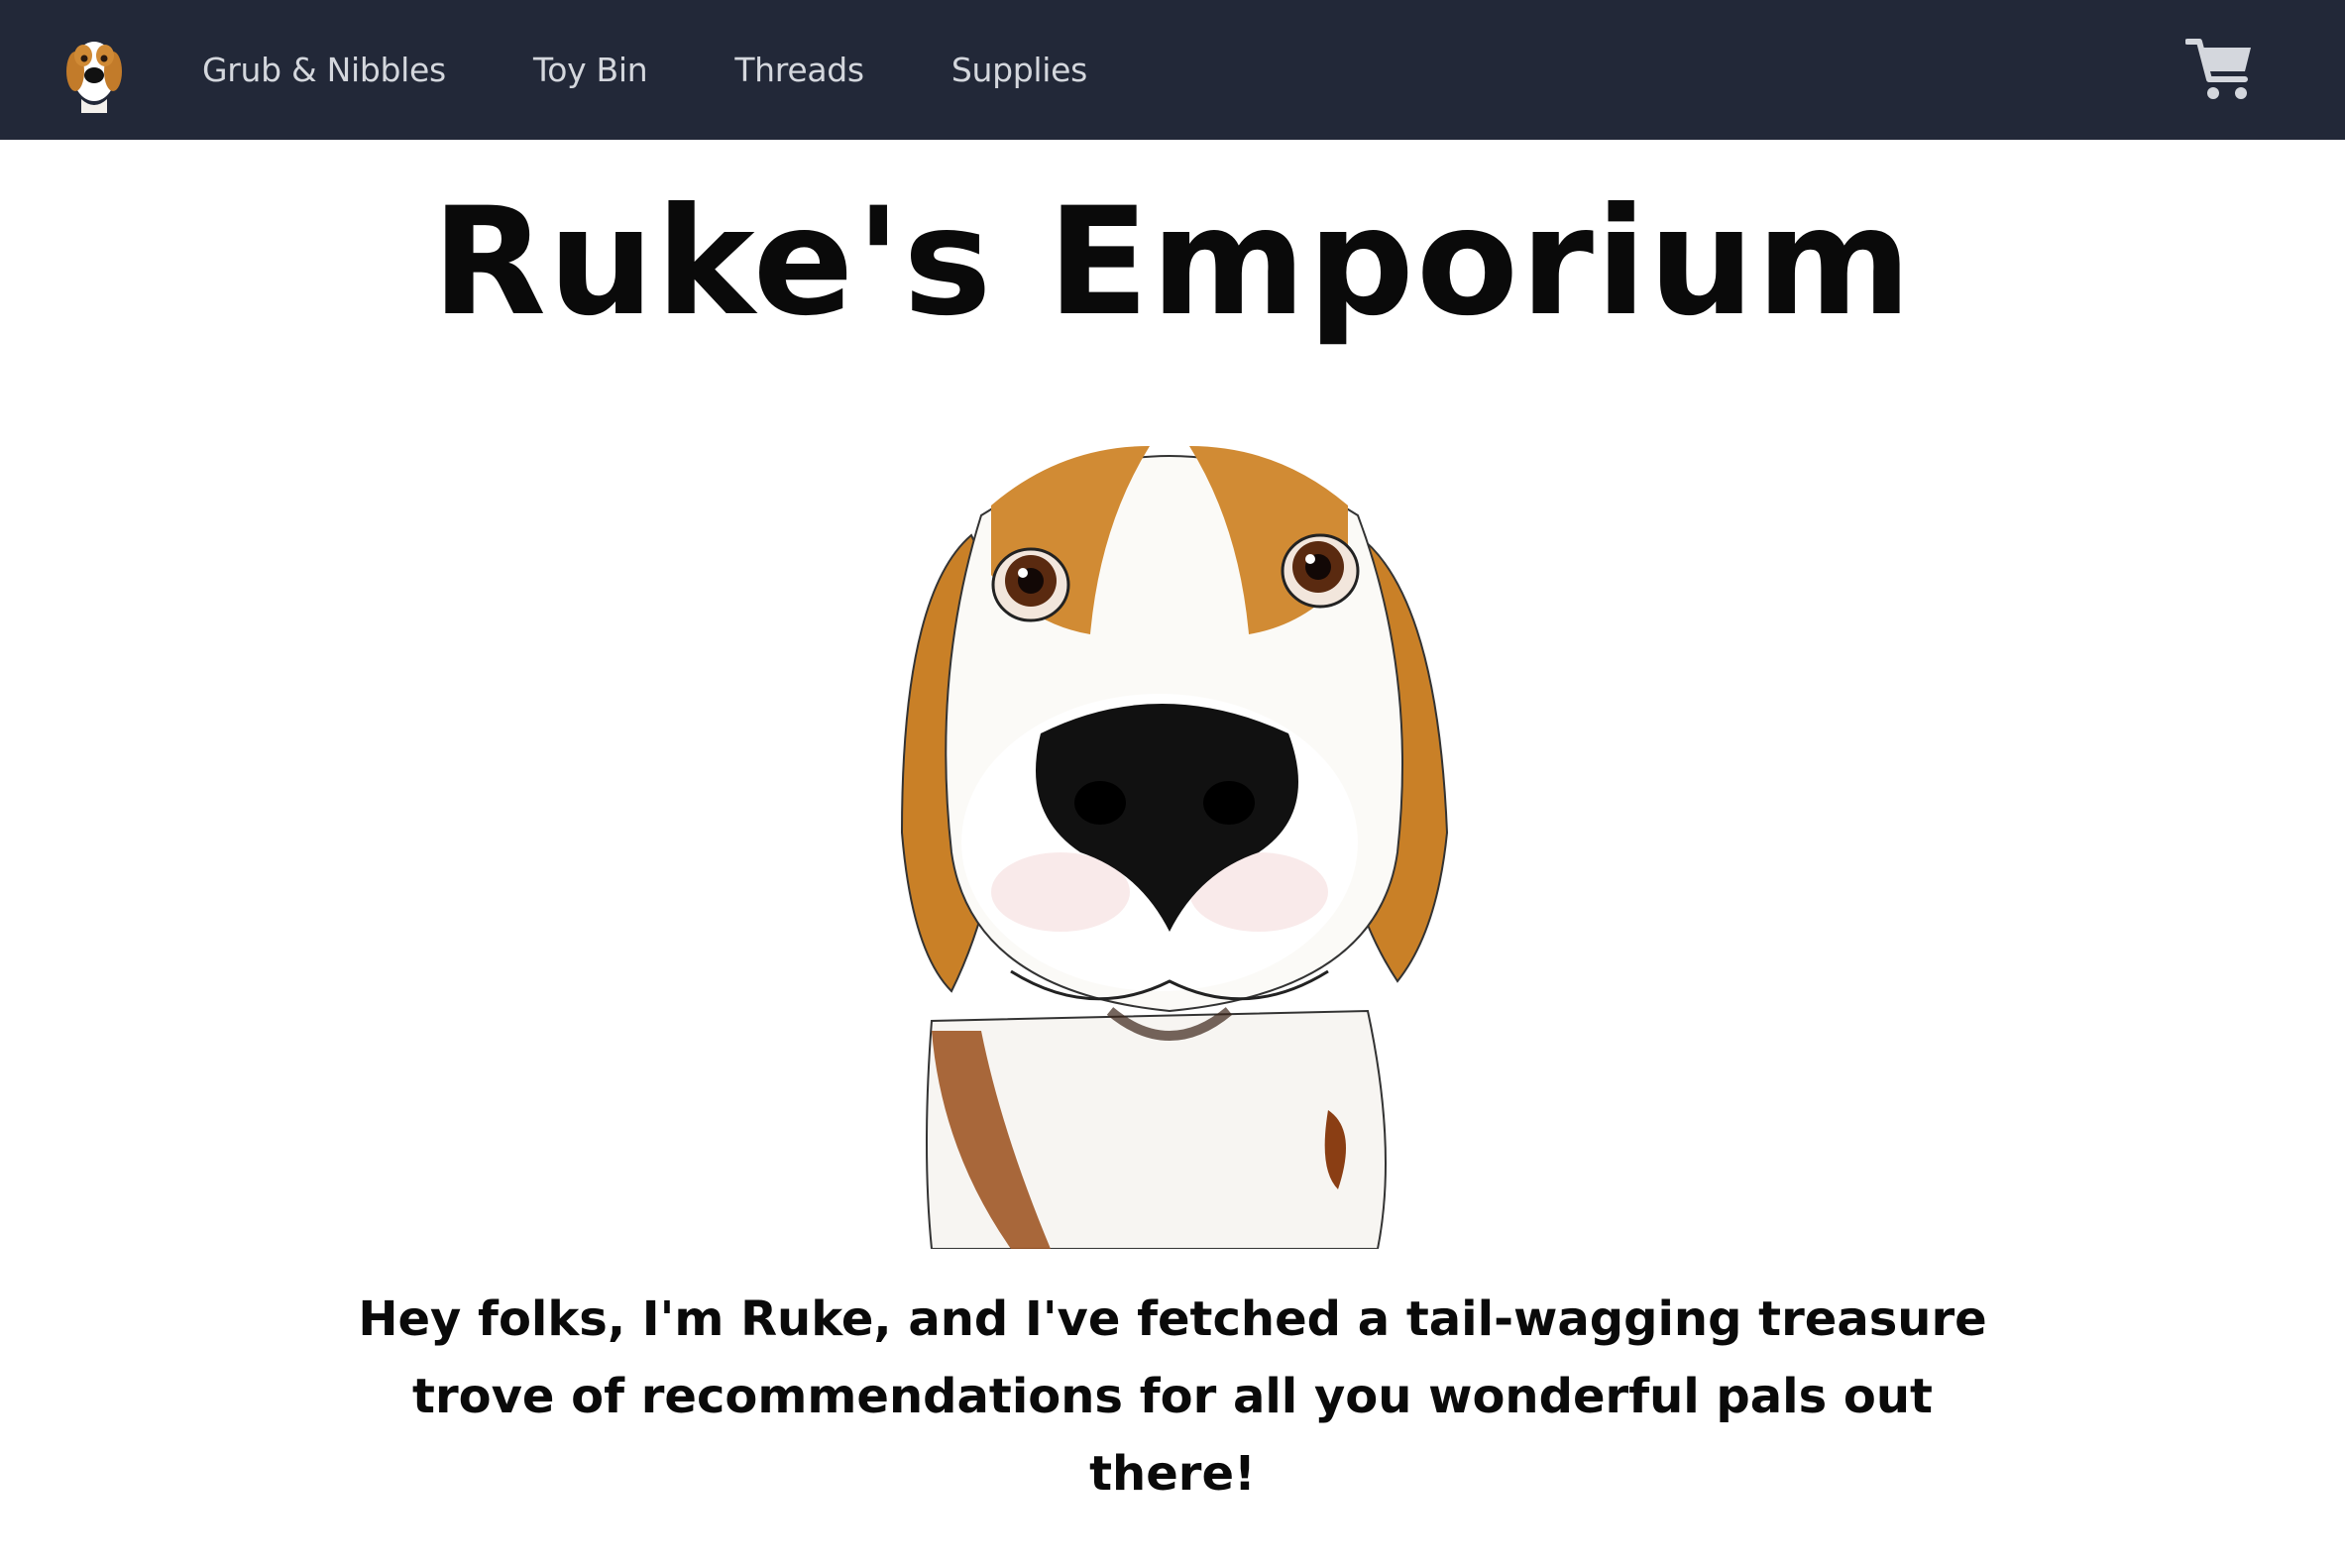  I want to click on nav-link-threads: Threads, so click(799, 70).